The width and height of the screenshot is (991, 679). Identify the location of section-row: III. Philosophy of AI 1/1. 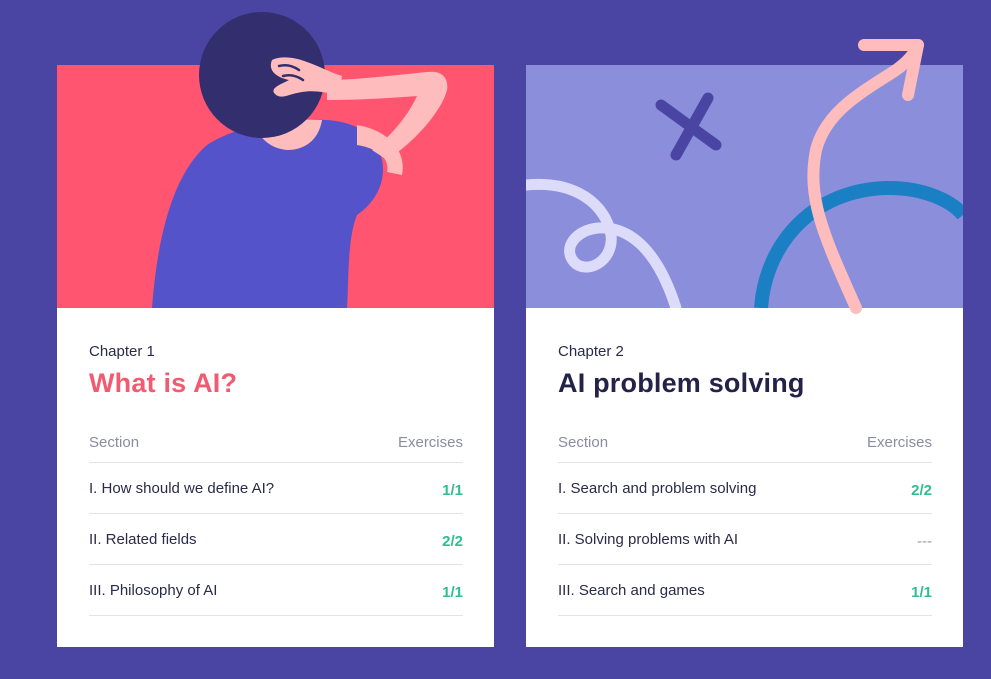
(276, 590).